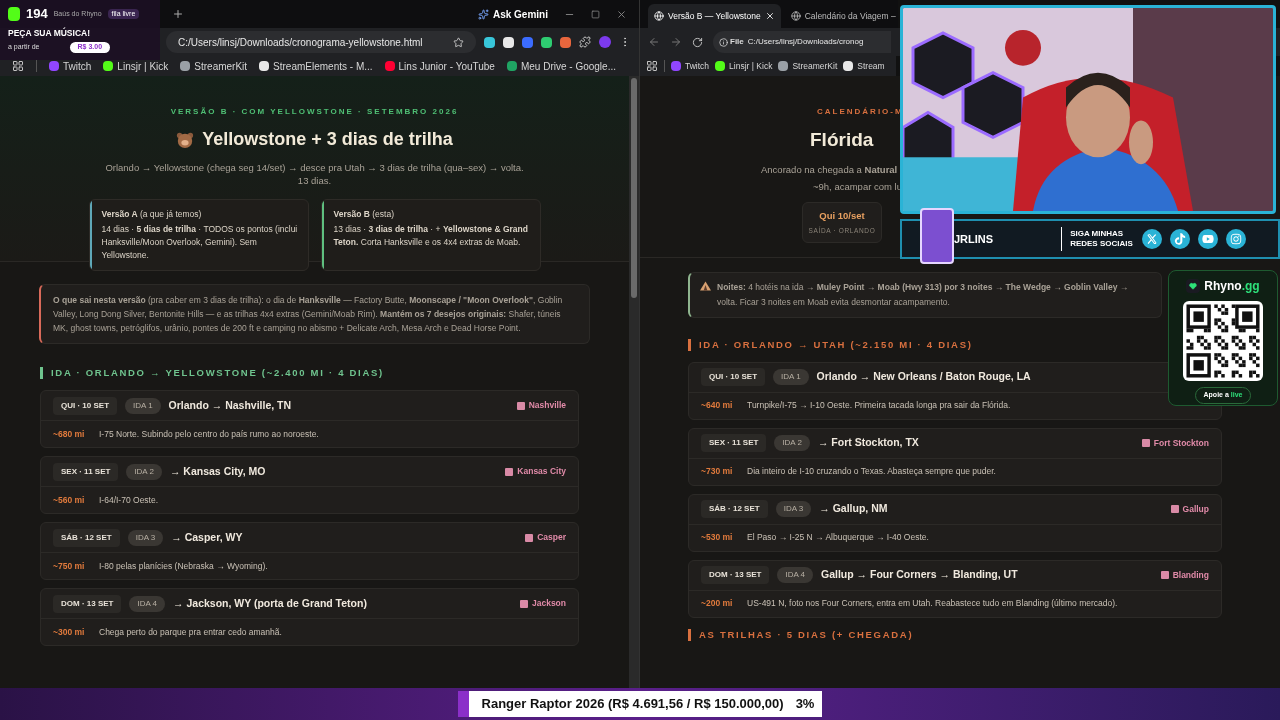 The height and width of the screenshot is (720, 1280). Describe the element at coordinates (1190, 575) in the screenshot. I see `hotel-name: Blanding` at that location.